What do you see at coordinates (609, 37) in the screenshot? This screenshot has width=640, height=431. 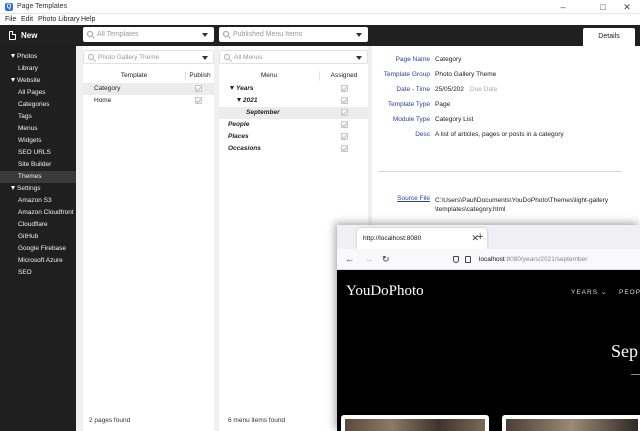 I see `tab-details: Details` at bounding box center [609, 37].